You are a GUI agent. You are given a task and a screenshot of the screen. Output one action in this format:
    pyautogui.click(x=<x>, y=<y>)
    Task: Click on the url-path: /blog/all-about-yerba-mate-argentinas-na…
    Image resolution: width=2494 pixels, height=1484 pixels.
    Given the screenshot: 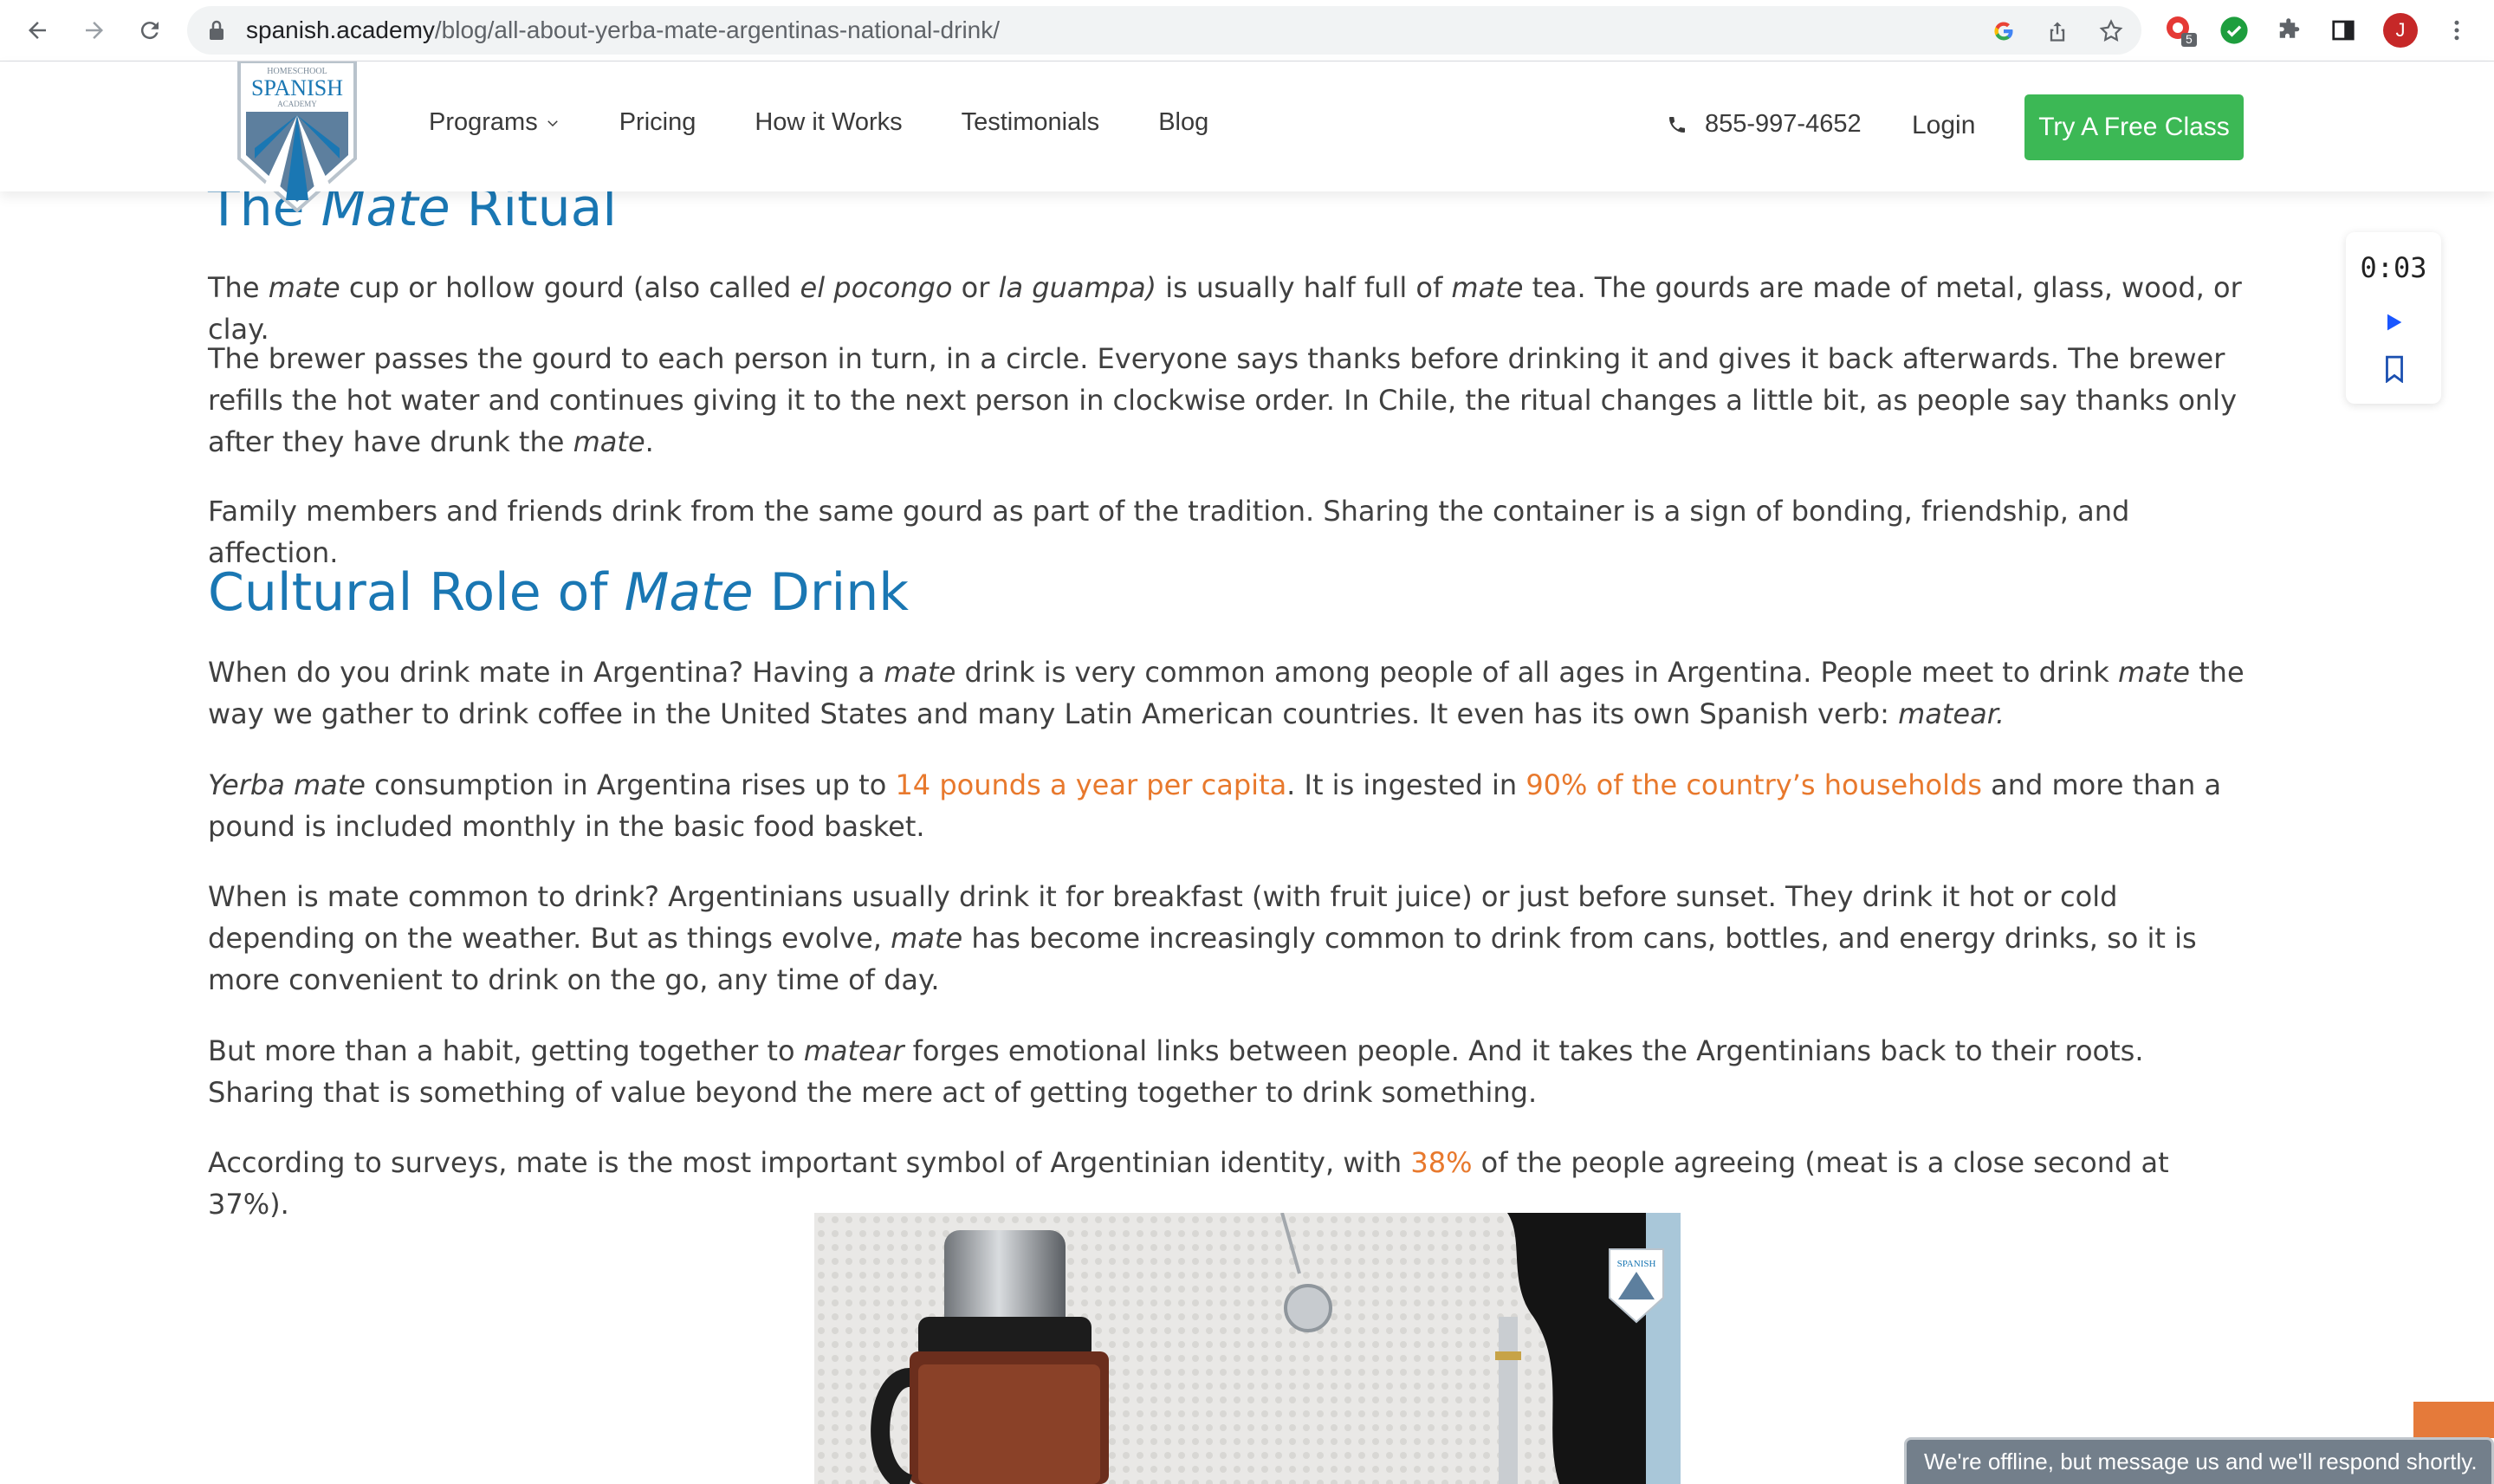 What is the action you would take?
    pyautogui.click(x=717, y=29)
    